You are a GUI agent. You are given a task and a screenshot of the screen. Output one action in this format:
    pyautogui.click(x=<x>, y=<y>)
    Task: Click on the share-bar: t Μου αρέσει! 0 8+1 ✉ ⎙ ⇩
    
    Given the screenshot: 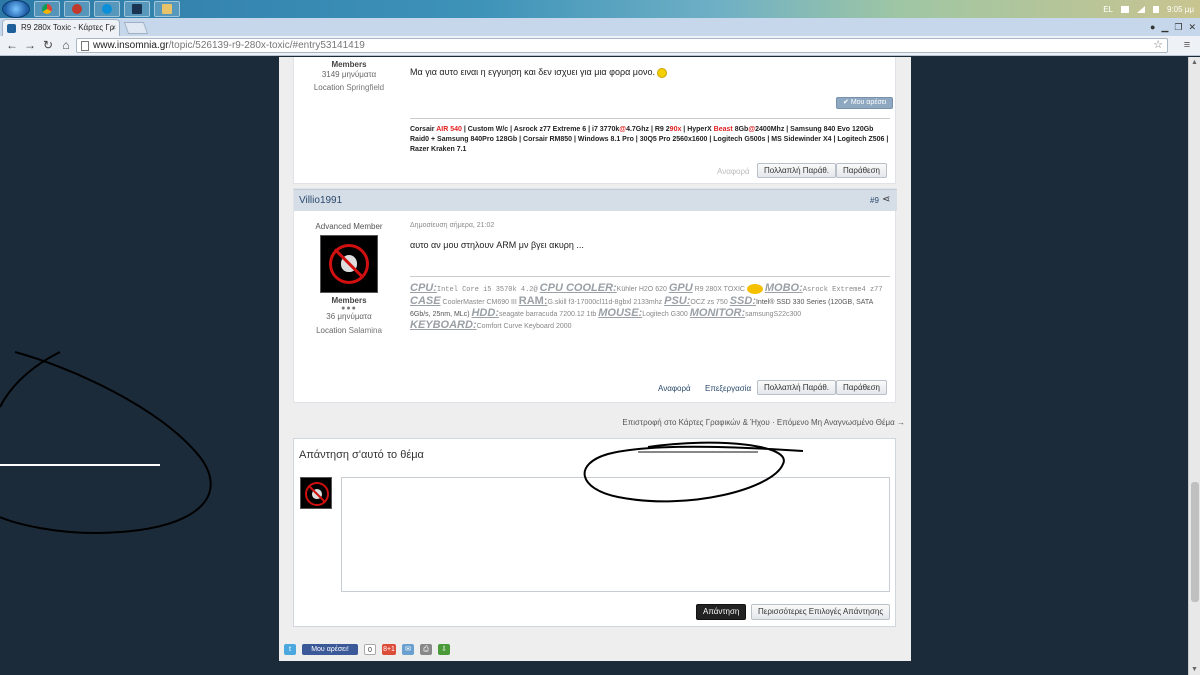 What is the action you would take?
    pyautogui.click(x=367, y=649)
    